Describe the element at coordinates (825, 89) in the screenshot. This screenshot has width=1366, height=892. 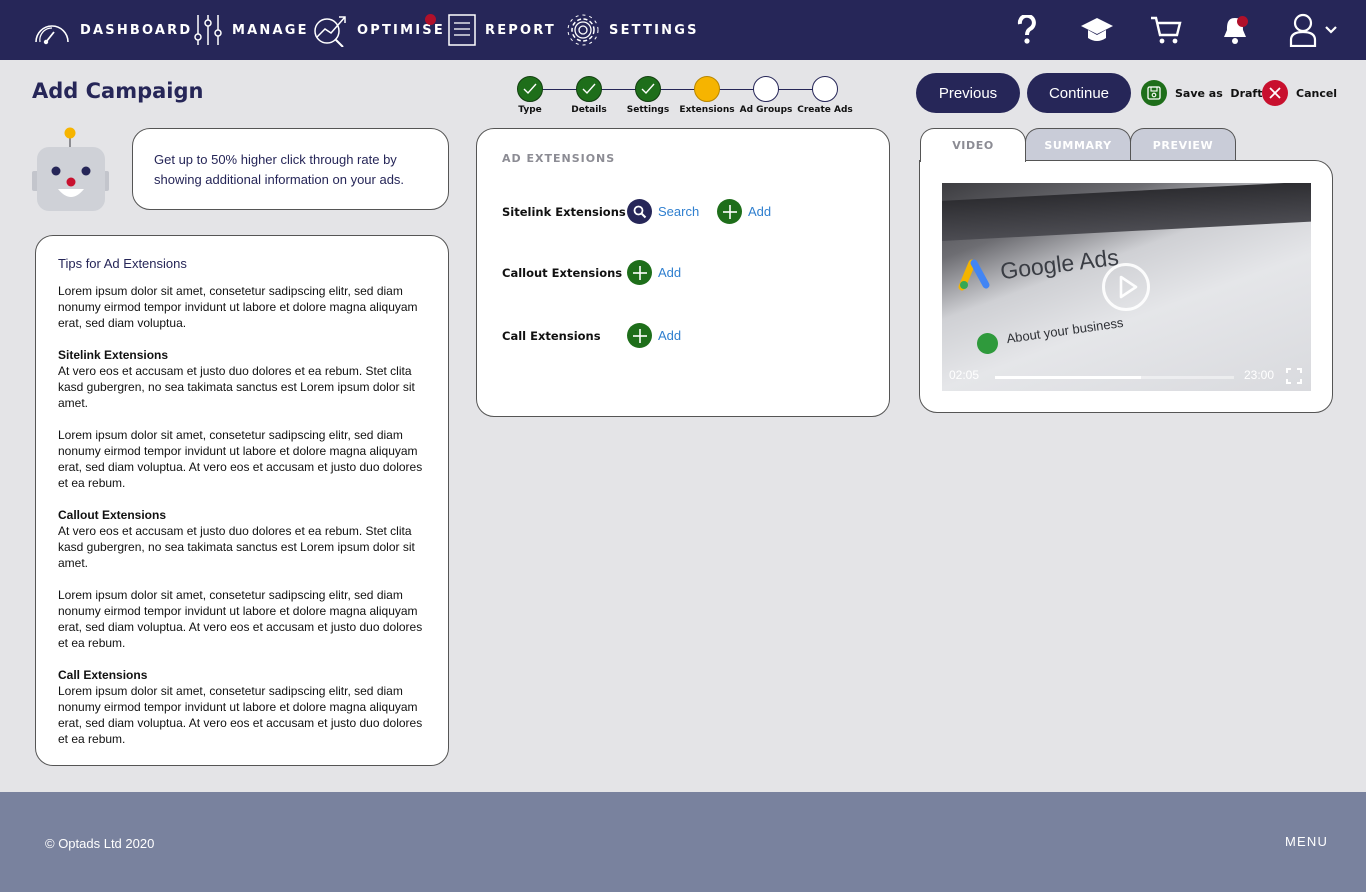
I see `step-create-ads-marker` at that location.